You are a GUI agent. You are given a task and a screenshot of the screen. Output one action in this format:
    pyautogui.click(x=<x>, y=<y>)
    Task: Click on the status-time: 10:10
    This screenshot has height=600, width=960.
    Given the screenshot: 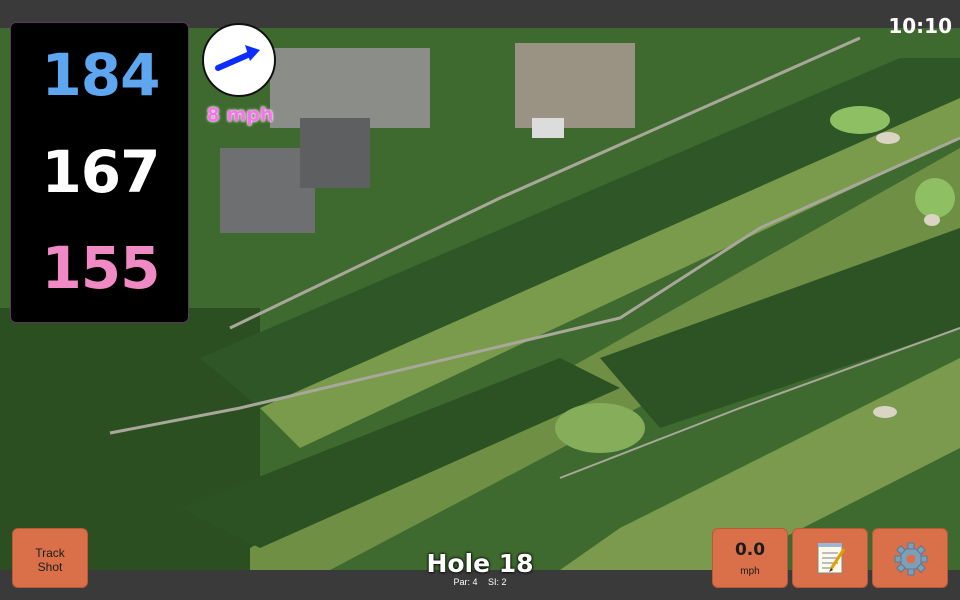 What is the action you would take?
    pyautogui.click(x=920, y=26)
    